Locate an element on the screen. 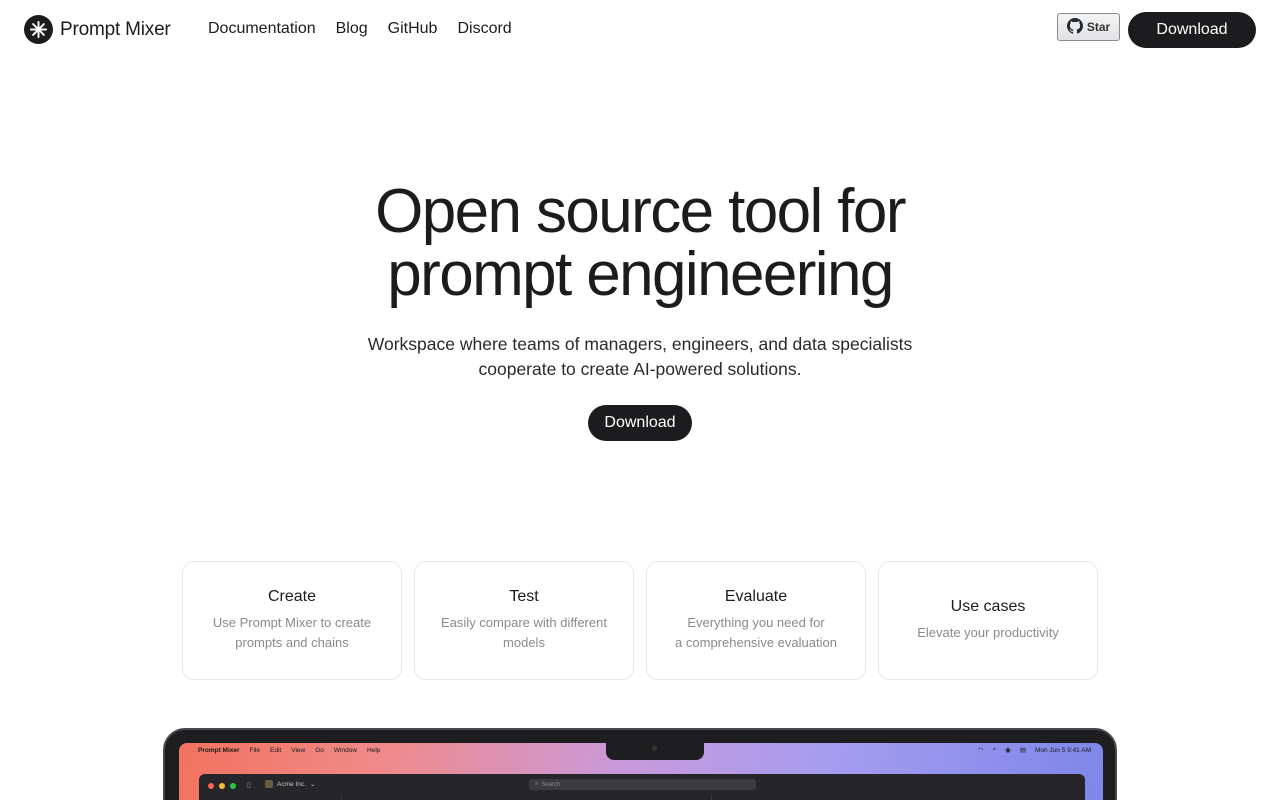 The width and height of the screenshot is (1280, 800). card-title: Create is located at coordinates (292, 596).